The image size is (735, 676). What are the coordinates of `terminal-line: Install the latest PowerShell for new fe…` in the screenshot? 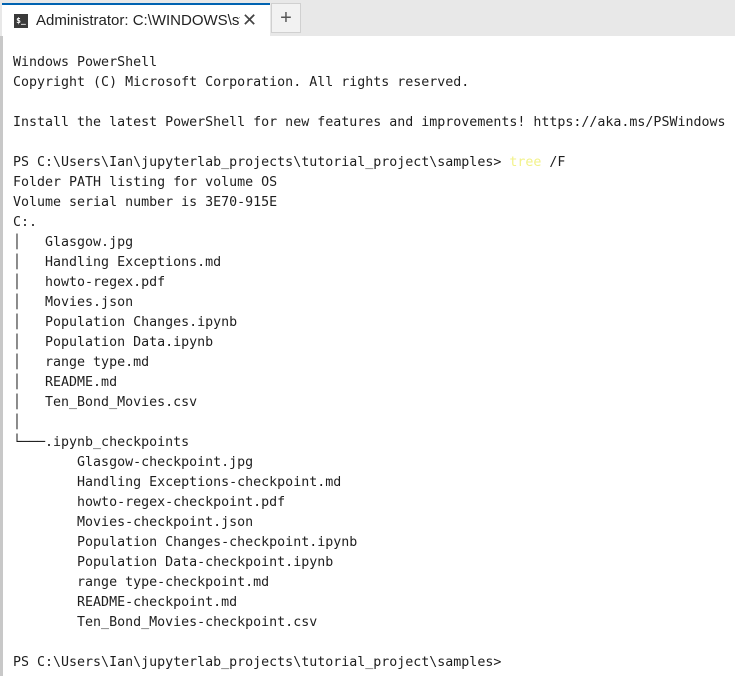 It's located at (369, 122).